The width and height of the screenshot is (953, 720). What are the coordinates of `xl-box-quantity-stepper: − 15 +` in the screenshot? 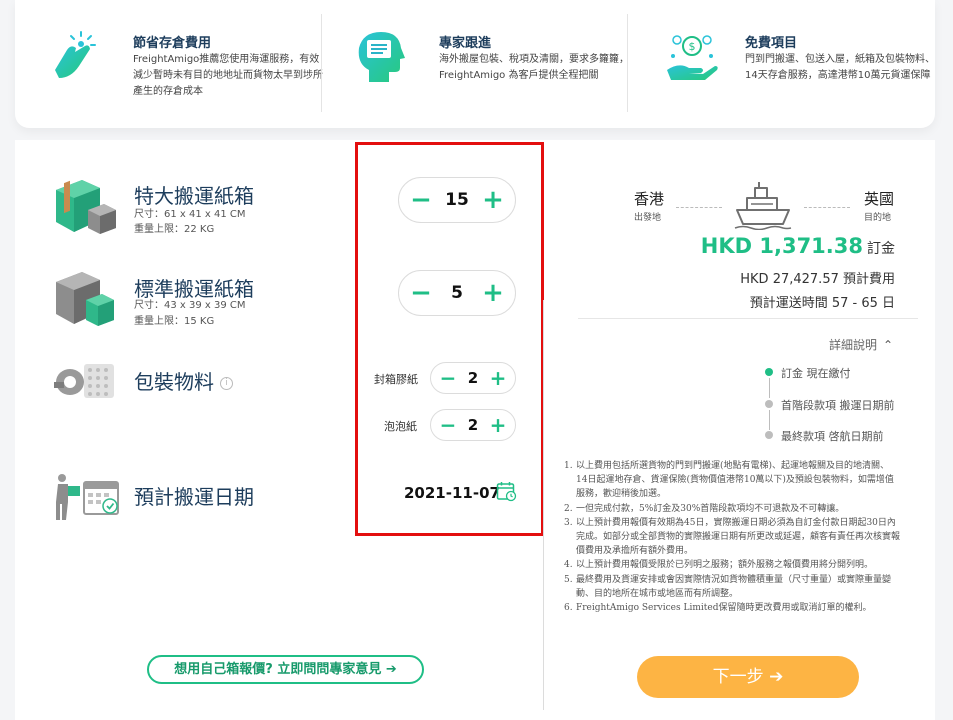 It's located at (457, 200).